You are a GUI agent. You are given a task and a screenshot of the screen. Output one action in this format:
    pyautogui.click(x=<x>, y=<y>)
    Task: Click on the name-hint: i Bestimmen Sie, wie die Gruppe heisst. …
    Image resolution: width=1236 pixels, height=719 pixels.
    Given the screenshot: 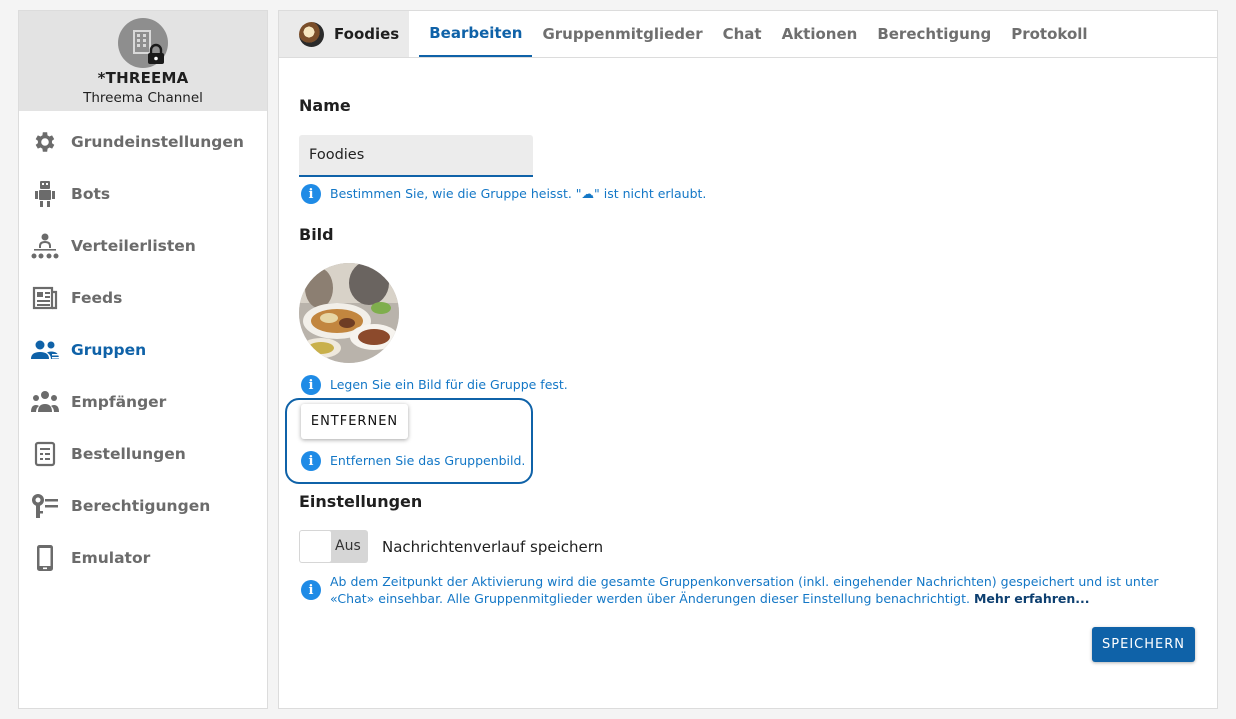 What is the action you would take?
    pyautogui.click(x=503, y=194)
    